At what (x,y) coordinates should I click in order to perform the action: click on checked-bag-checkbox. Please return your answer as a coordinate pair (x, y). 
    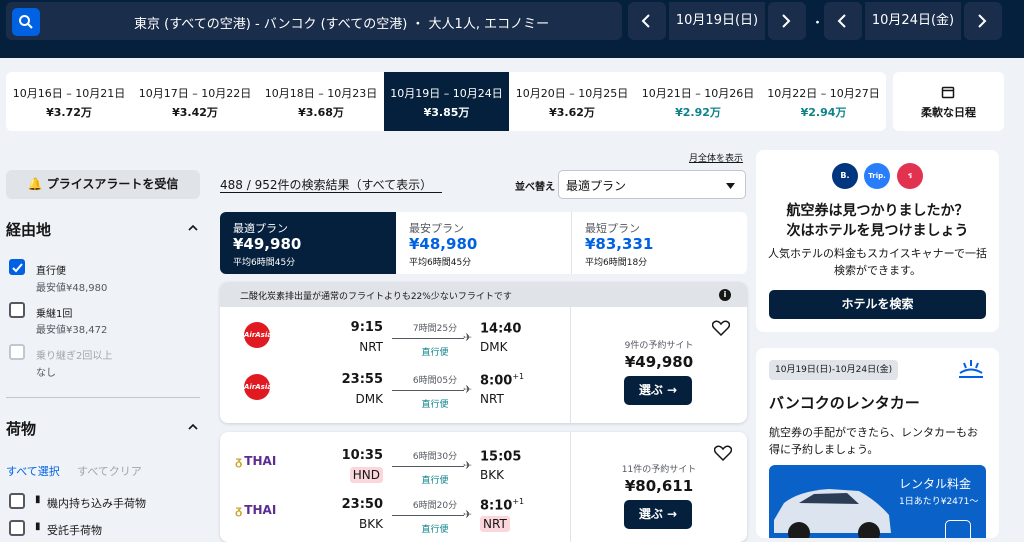
    Looking at the image, I should click on (17, 528).